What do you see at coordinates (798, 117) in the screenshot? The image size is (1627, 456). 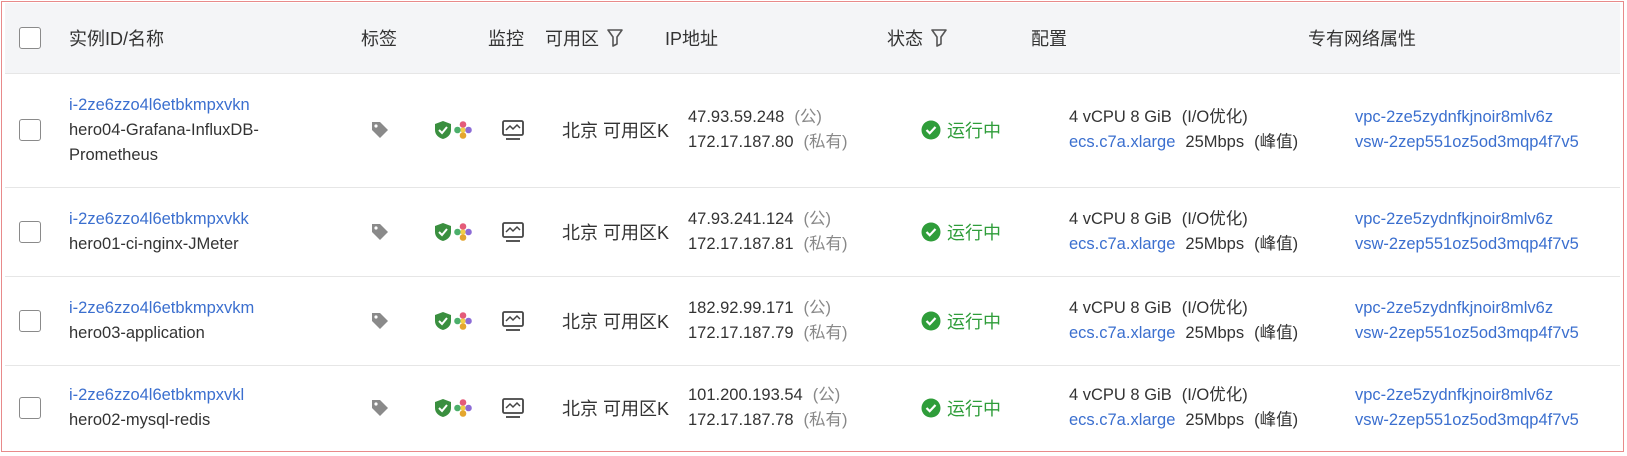 I see `ip-public-line: 47.93.59.248 (公)` at bounding box center [798, 117].